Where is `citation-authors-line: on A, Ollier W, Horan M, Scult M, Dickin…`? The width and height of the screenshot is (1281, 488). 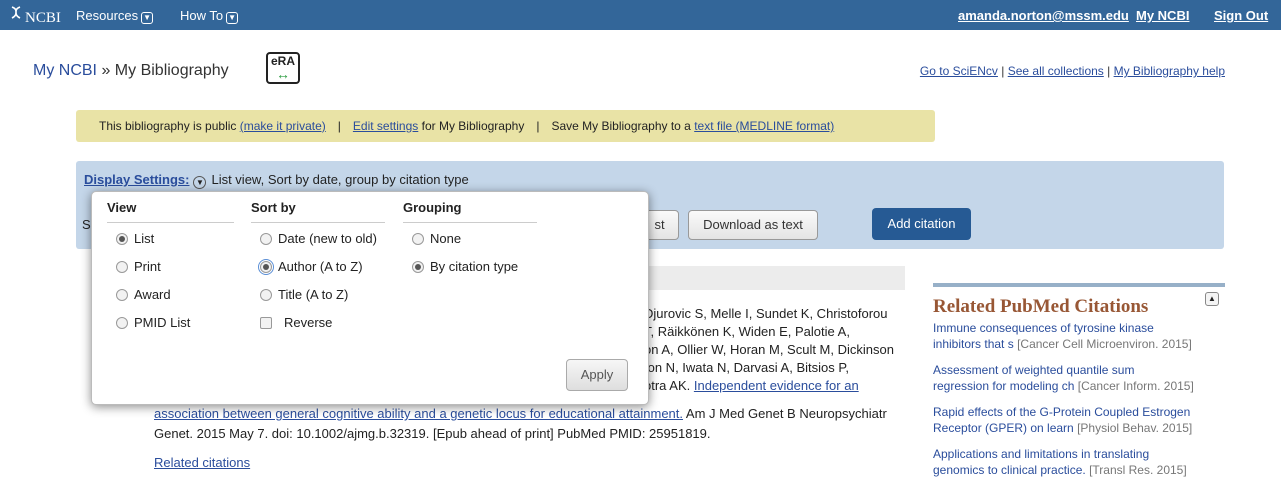
citation-authors-line: on A, Ollier W, Horan M, Scult M, Dickin… is located at coordinates (769, 349).